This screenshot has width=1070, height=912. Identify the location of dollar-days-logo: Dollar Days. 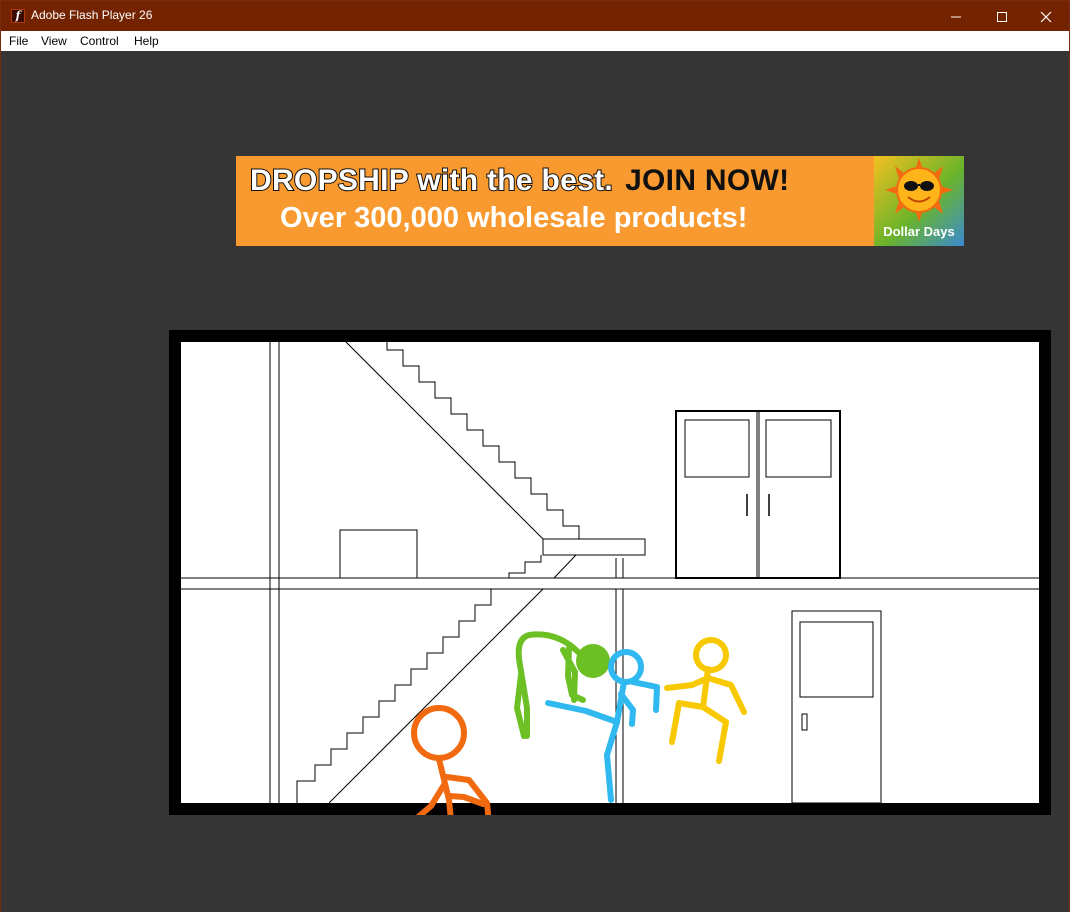
(919, 201).